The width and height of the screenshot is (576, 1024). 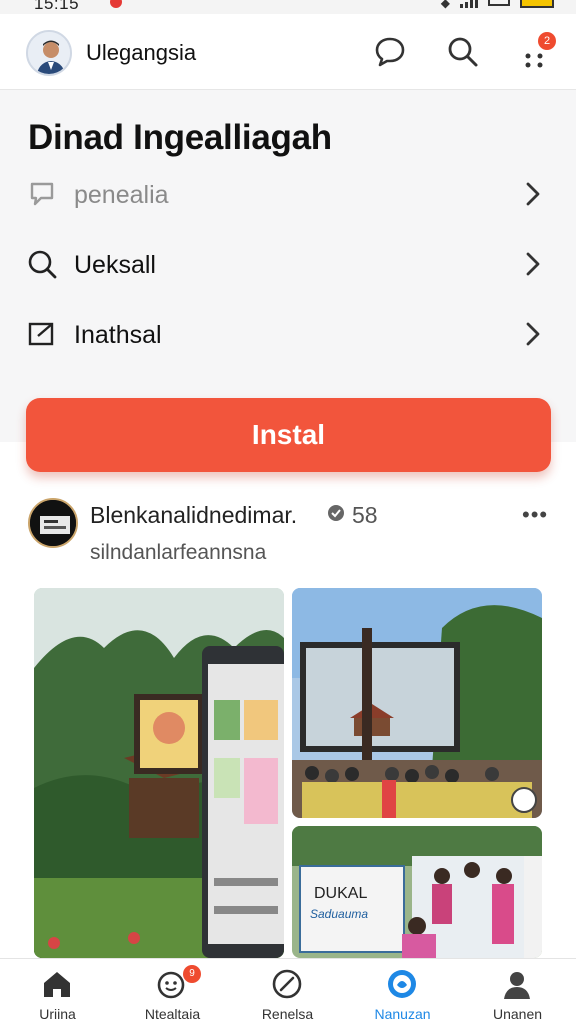 What do you see at coordinates (536, 51) in the screenshot?
I see `apps-icon: 2` at bounding box center [536, 51].